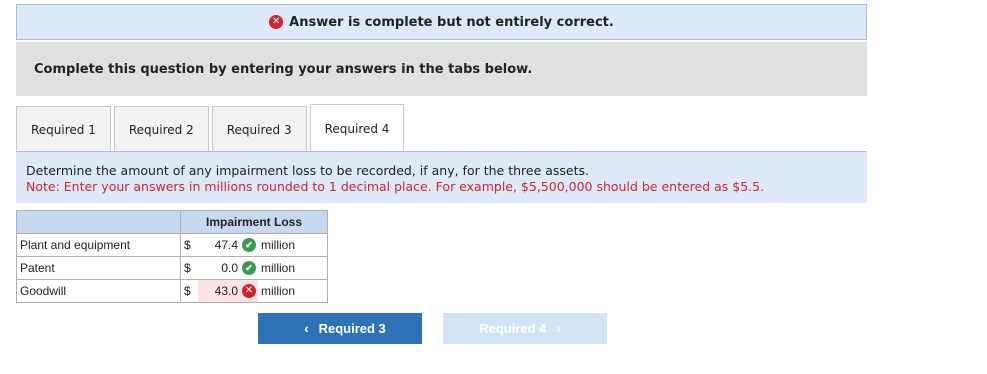 The width and height of the screenshot is (987, 374). I want to click on goodwill-input: 43.0 ✕, so click(228, 291).